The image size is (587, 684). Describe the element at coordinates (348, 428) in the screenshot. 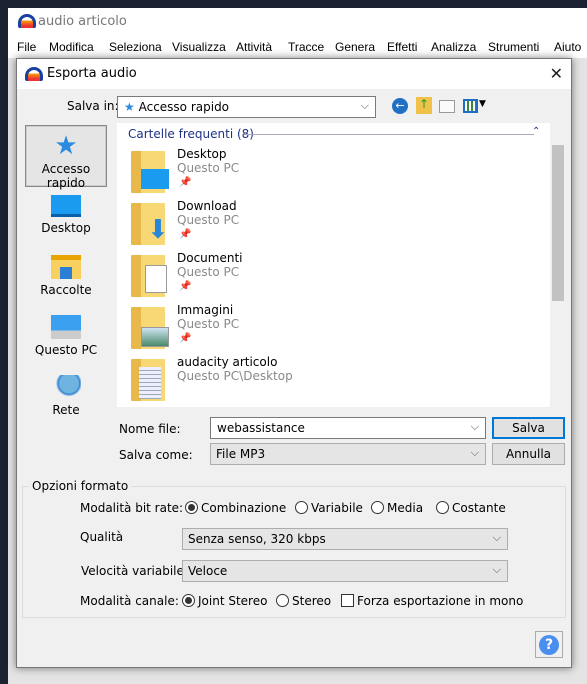

I see `filename-input: webassistance ⌵` at that location.